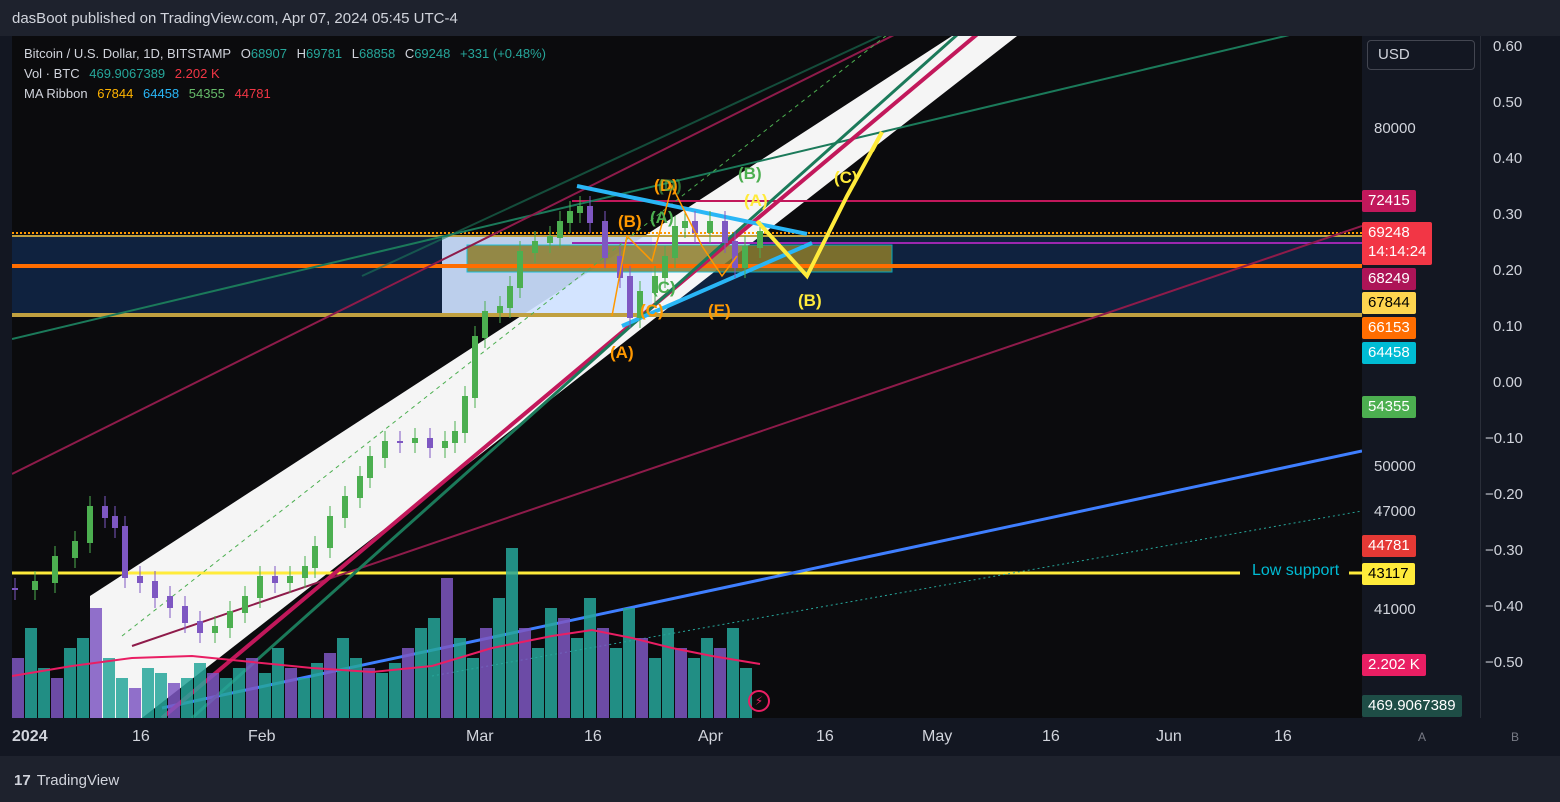 This screenshot has width=1560, height=802. Describe the element at coordinates (780, 779) in the screenshot. I see `footer: 17 TradingView` at that location.